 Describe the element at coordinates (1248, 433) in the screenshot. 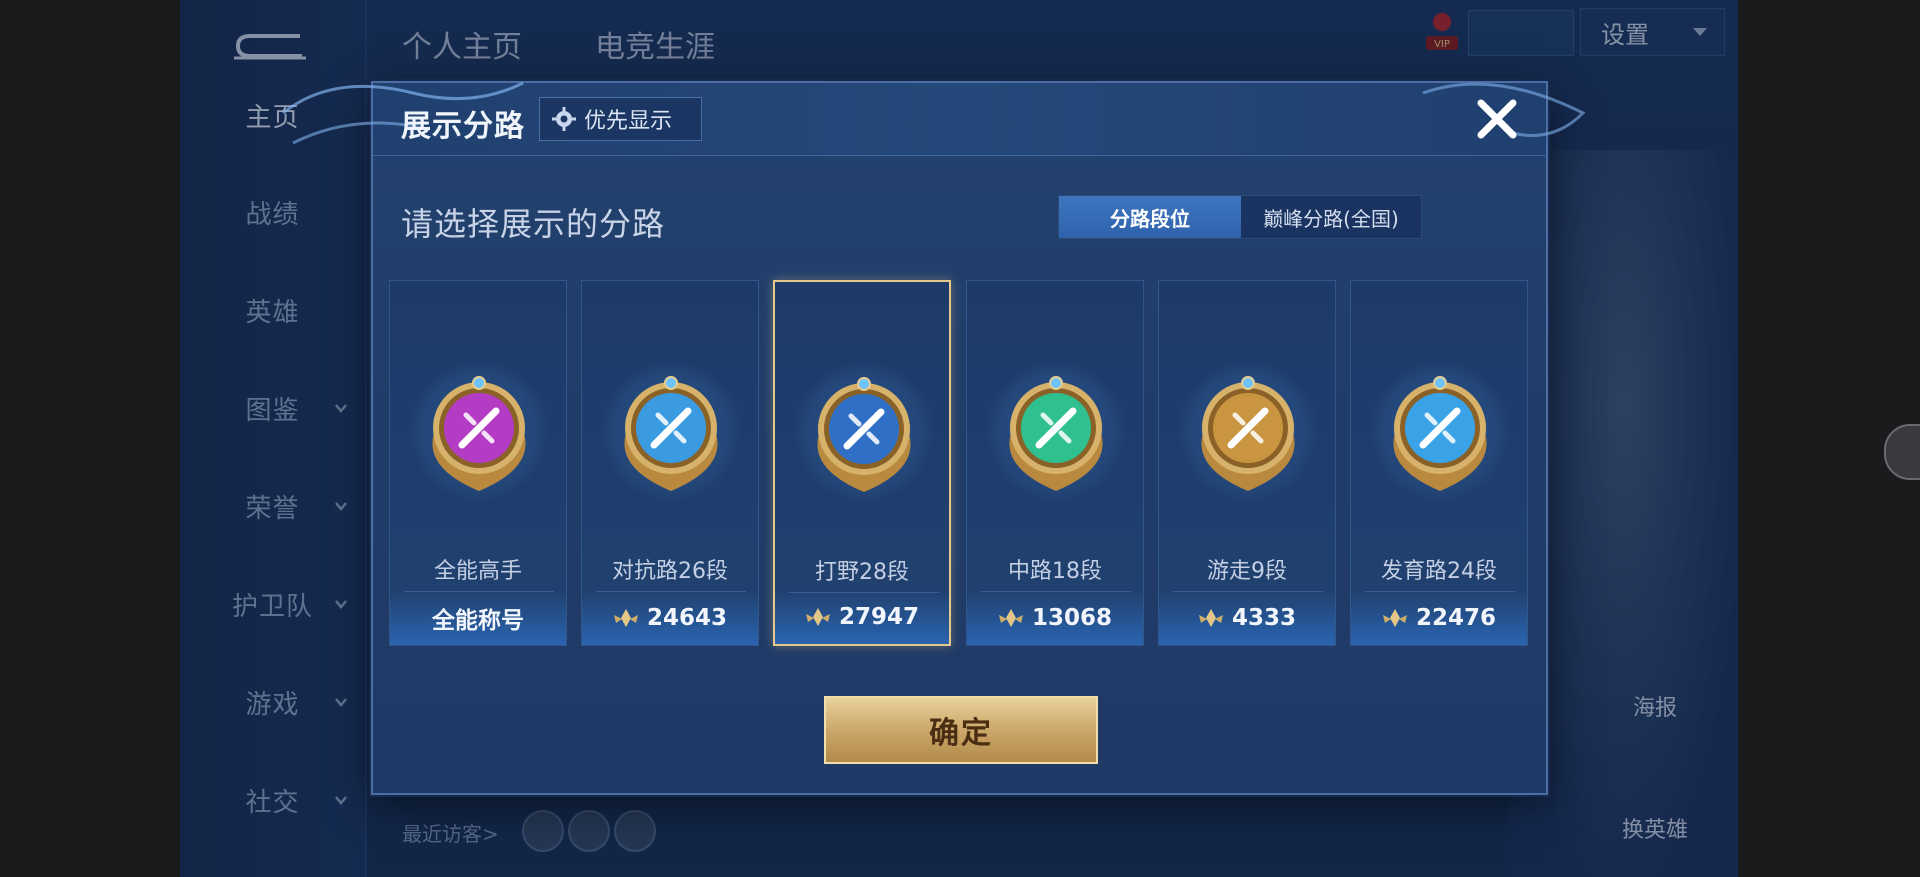

I see `roam-emblem-icon` at that location.